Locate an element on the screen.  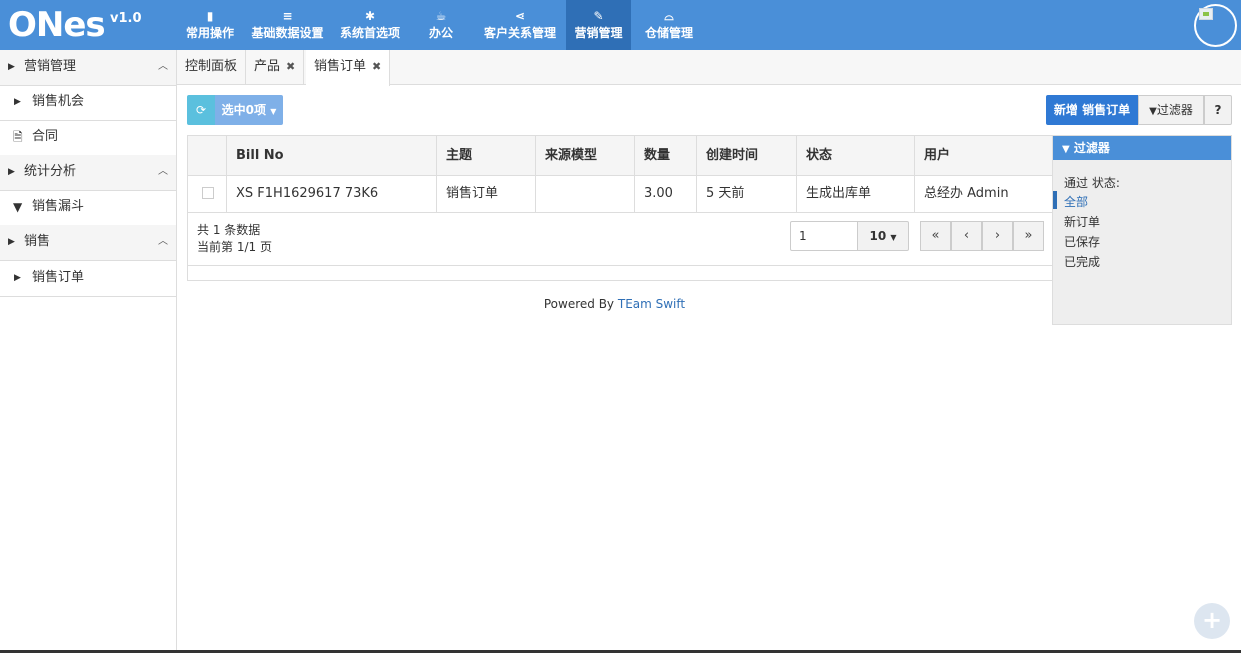
last-page-button: » is located at coordinates (1028, 236).